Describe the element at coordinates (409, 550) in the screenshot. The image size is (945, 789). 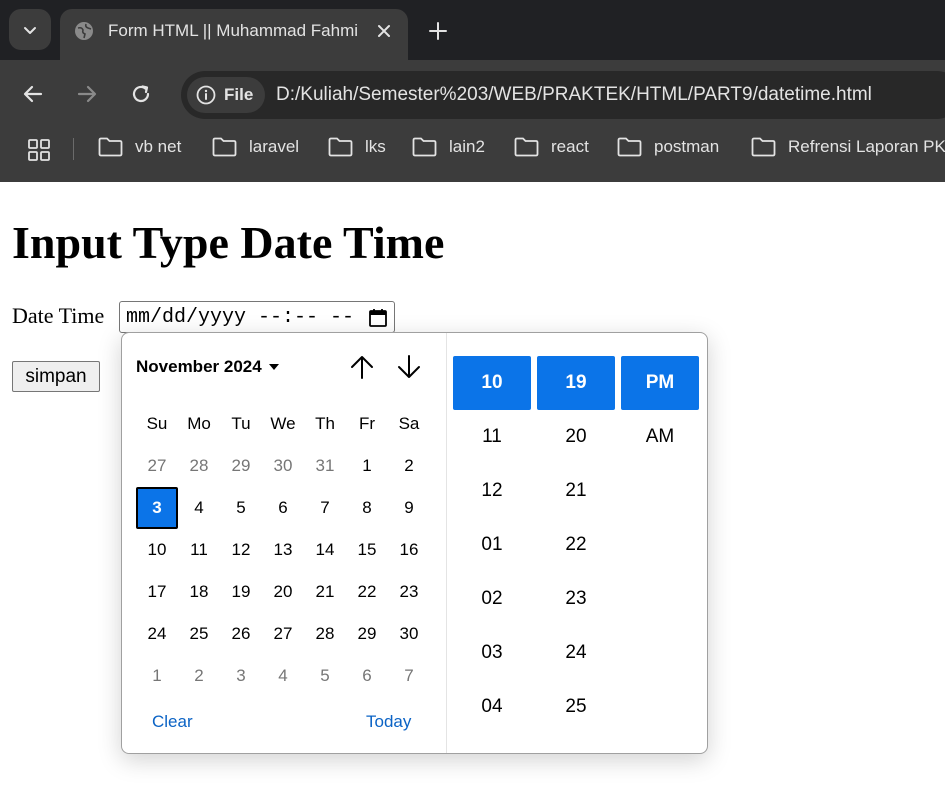
I see `calendar-day: 16` at that location.